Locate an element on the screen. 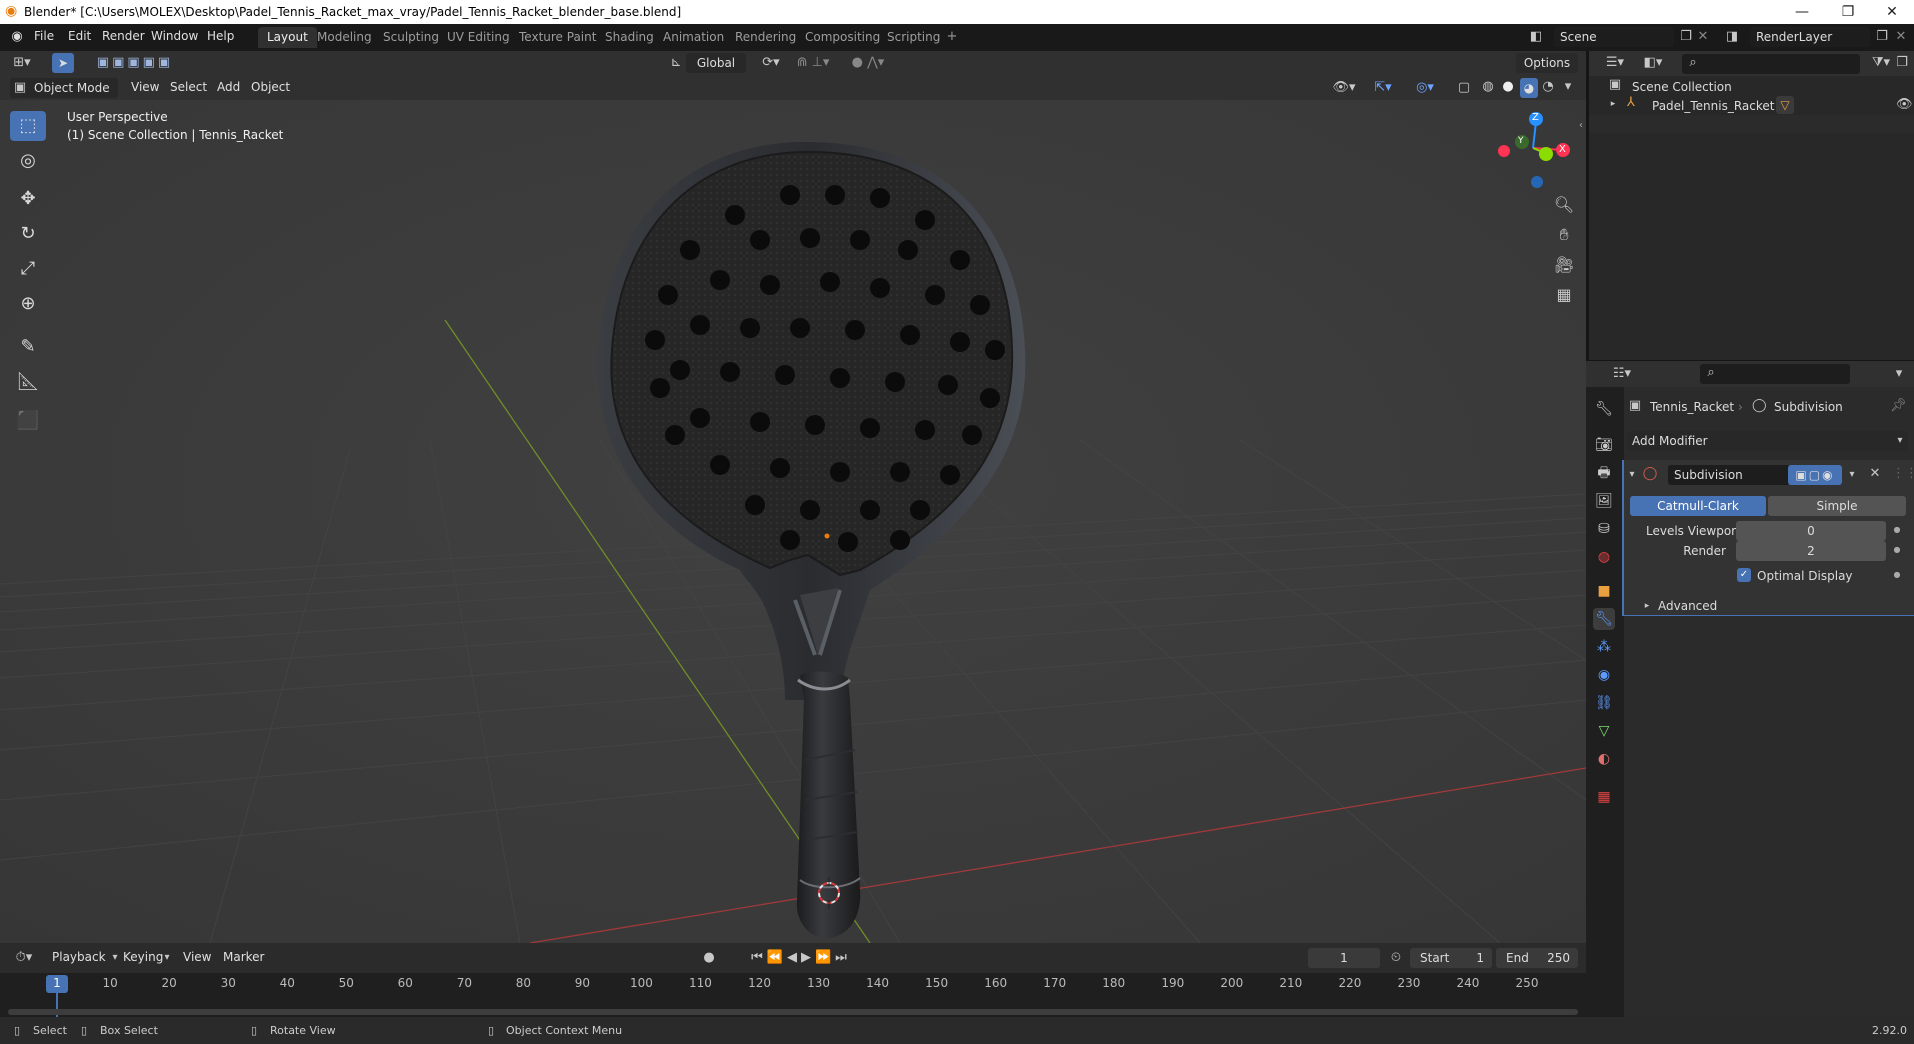 The height and width of the screenshot is (1044, 1914). properties-editor-type-icon: ☷▾ is located at coordinates (1622, 374).